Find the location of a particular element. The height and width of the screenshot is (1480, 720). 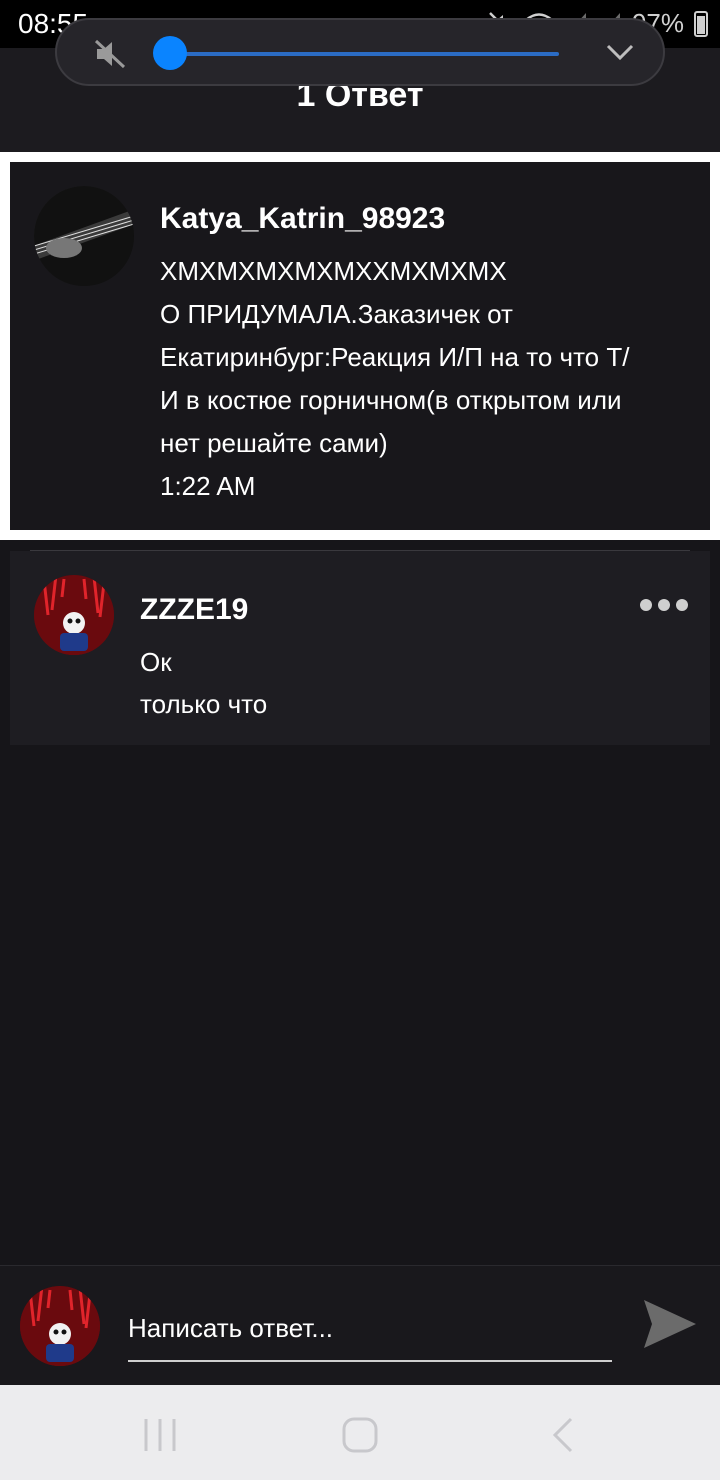

chevron-down-icon is located at coordinates (620, 52).